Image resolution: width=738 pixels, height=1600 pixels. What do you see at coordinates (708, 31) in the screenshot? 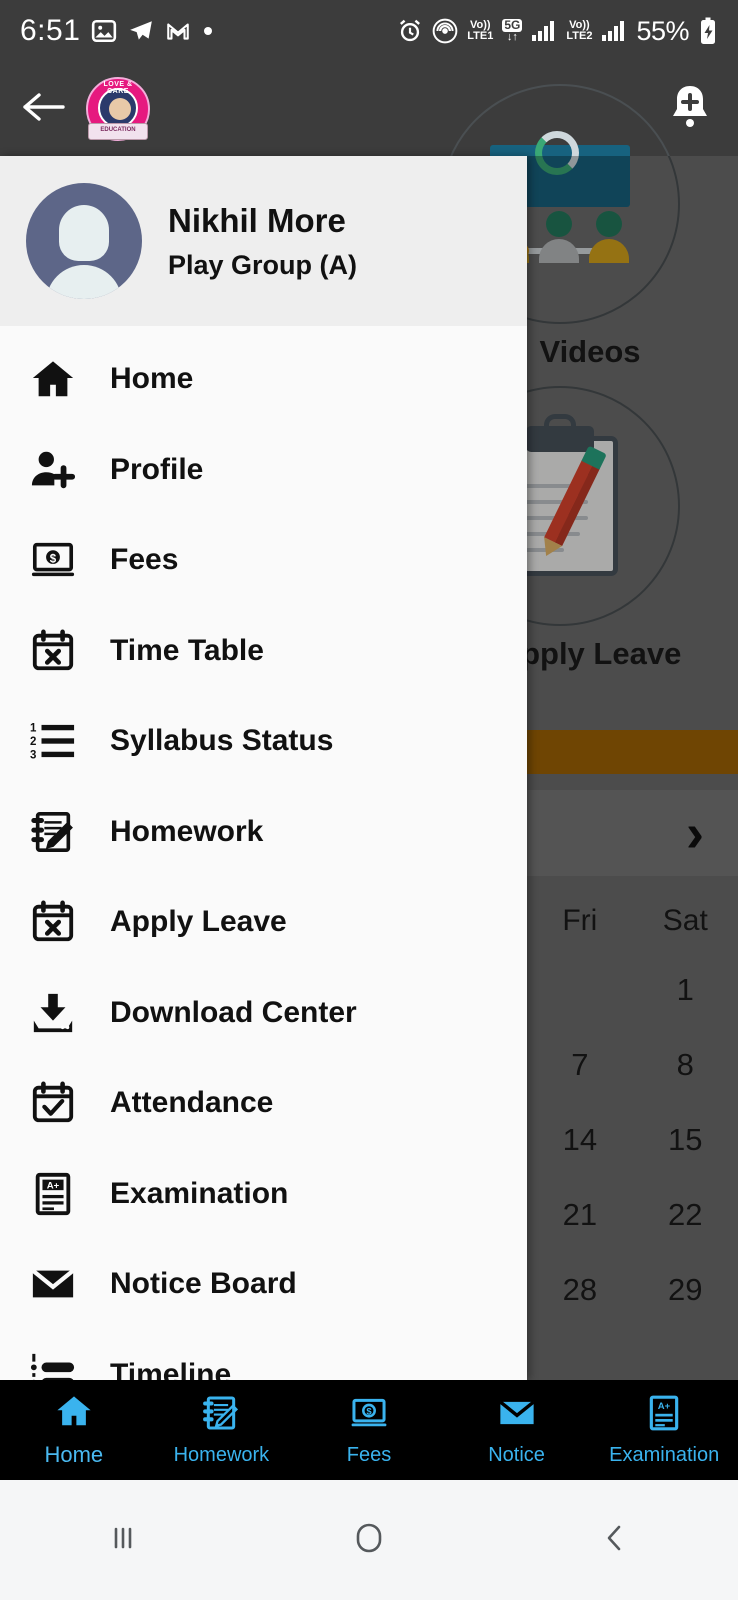
I see `battery-charging-icon` at bounding box center [708, 31].